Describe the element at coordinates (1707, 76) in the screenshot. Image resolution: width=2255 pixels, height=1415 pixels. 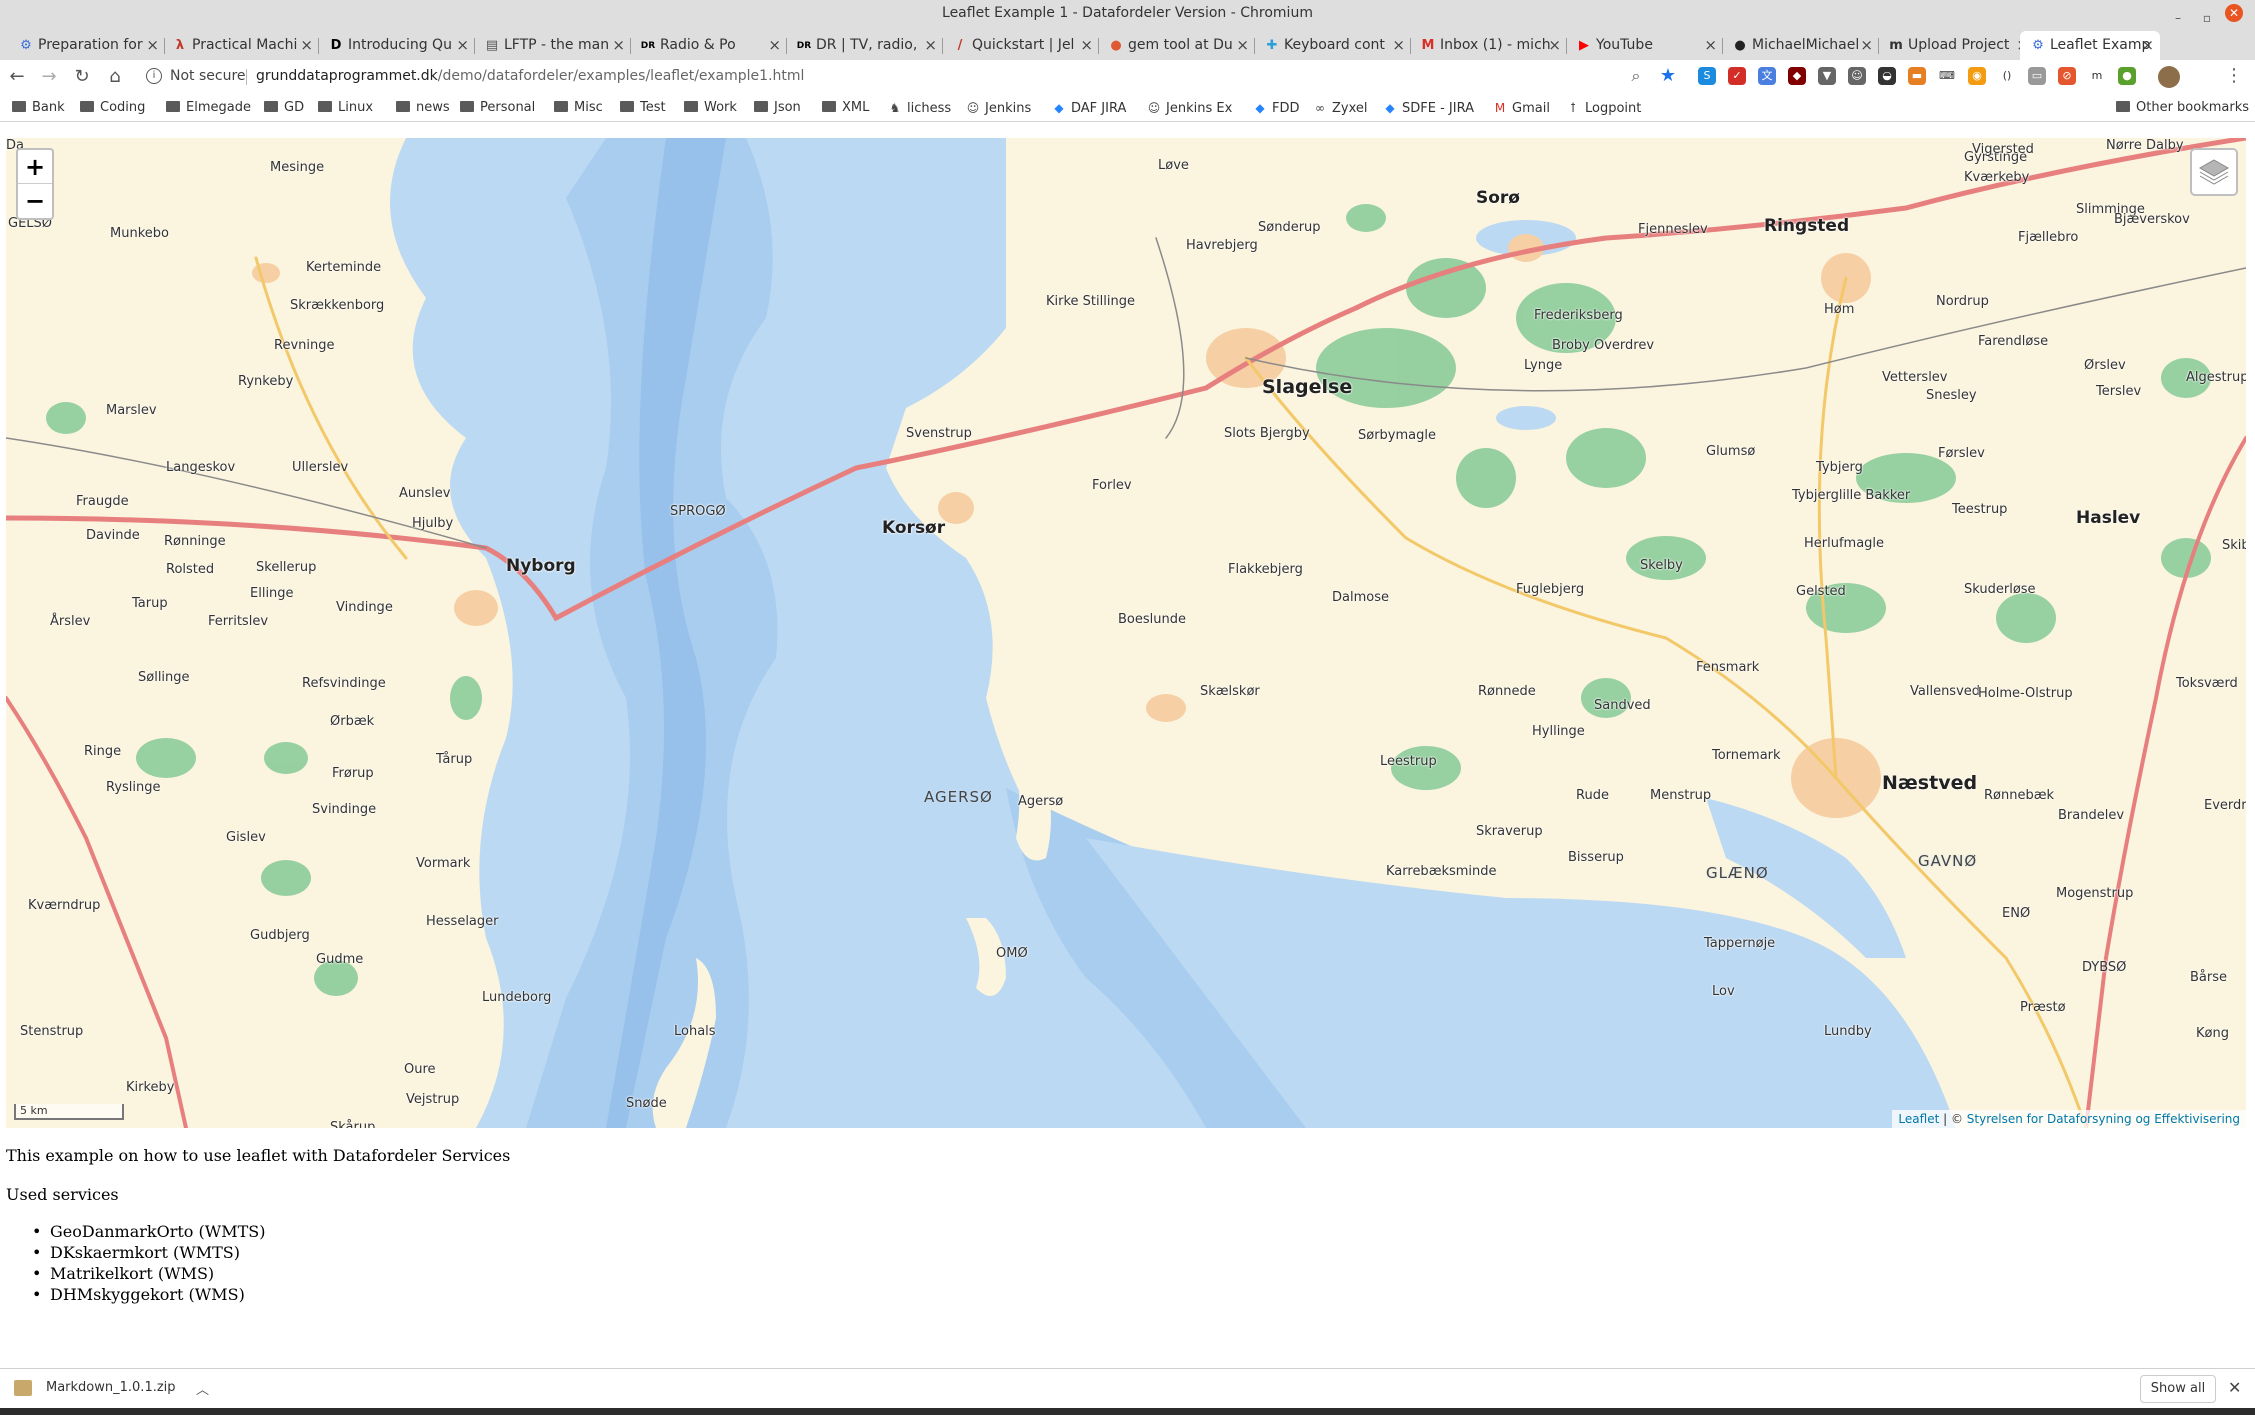
I see `skype-icon: S` at that location.